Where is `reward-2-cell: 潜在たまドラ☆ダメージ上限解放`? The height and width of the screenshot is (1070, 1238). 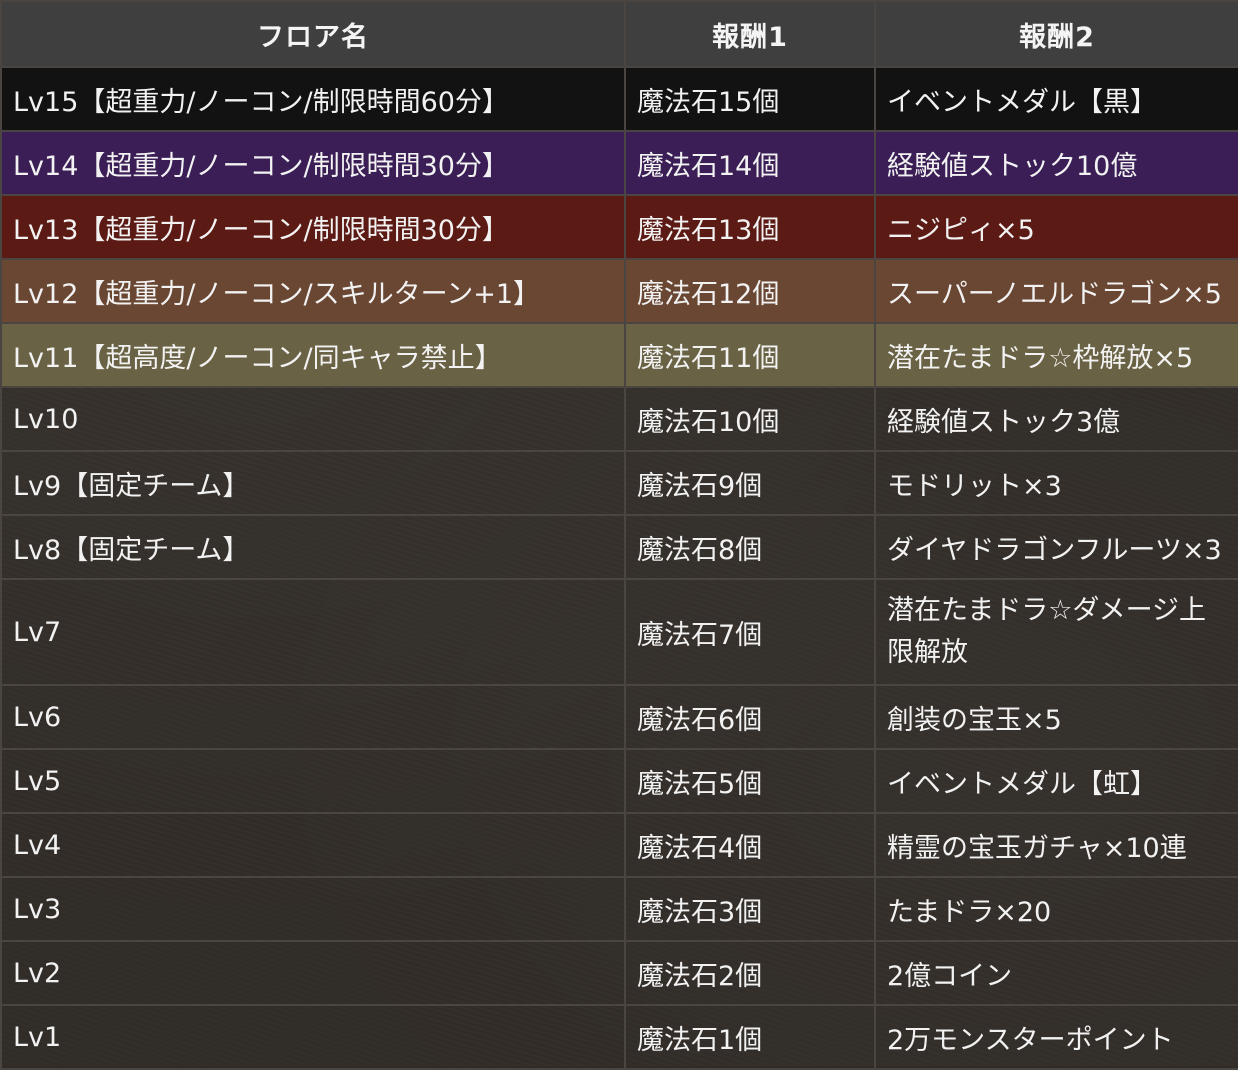
reward-2-cell: 潜在たまドラ☆ダメージ上限解放 is located at coordinates (1056, 632).